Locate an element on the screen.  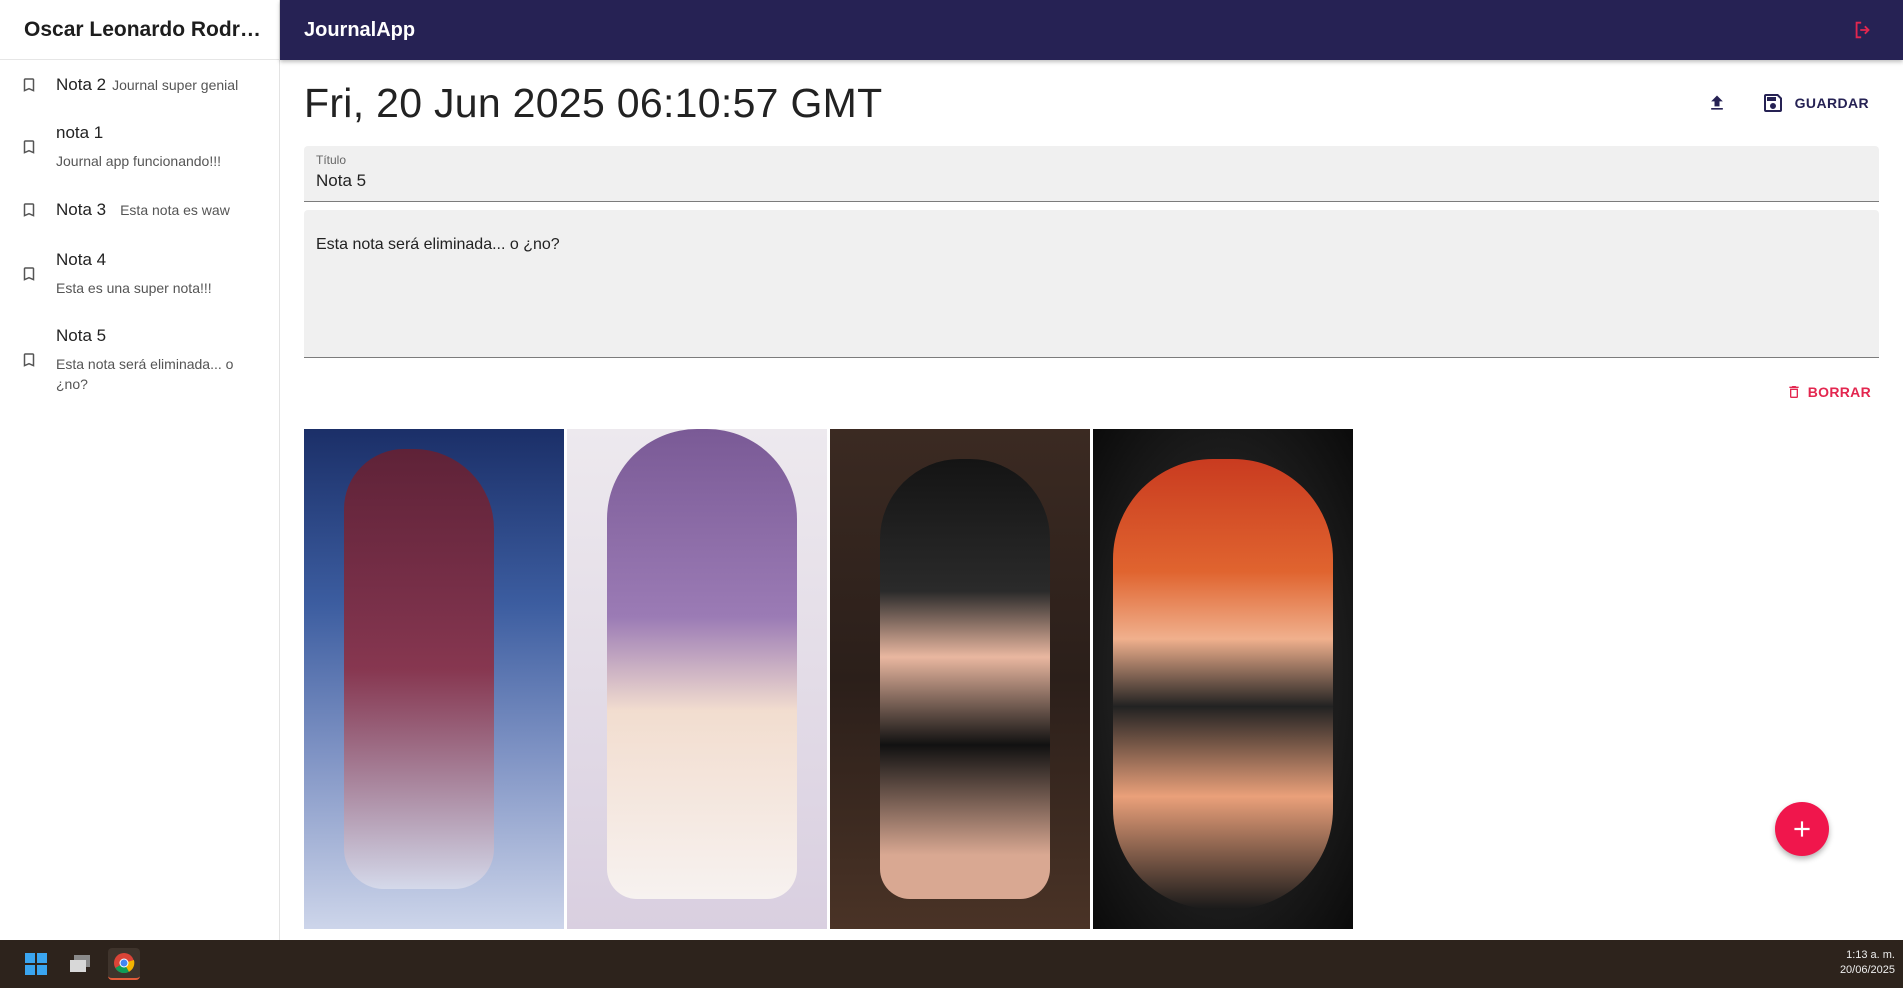
logout-icon is located at coordinates (1863, 30).